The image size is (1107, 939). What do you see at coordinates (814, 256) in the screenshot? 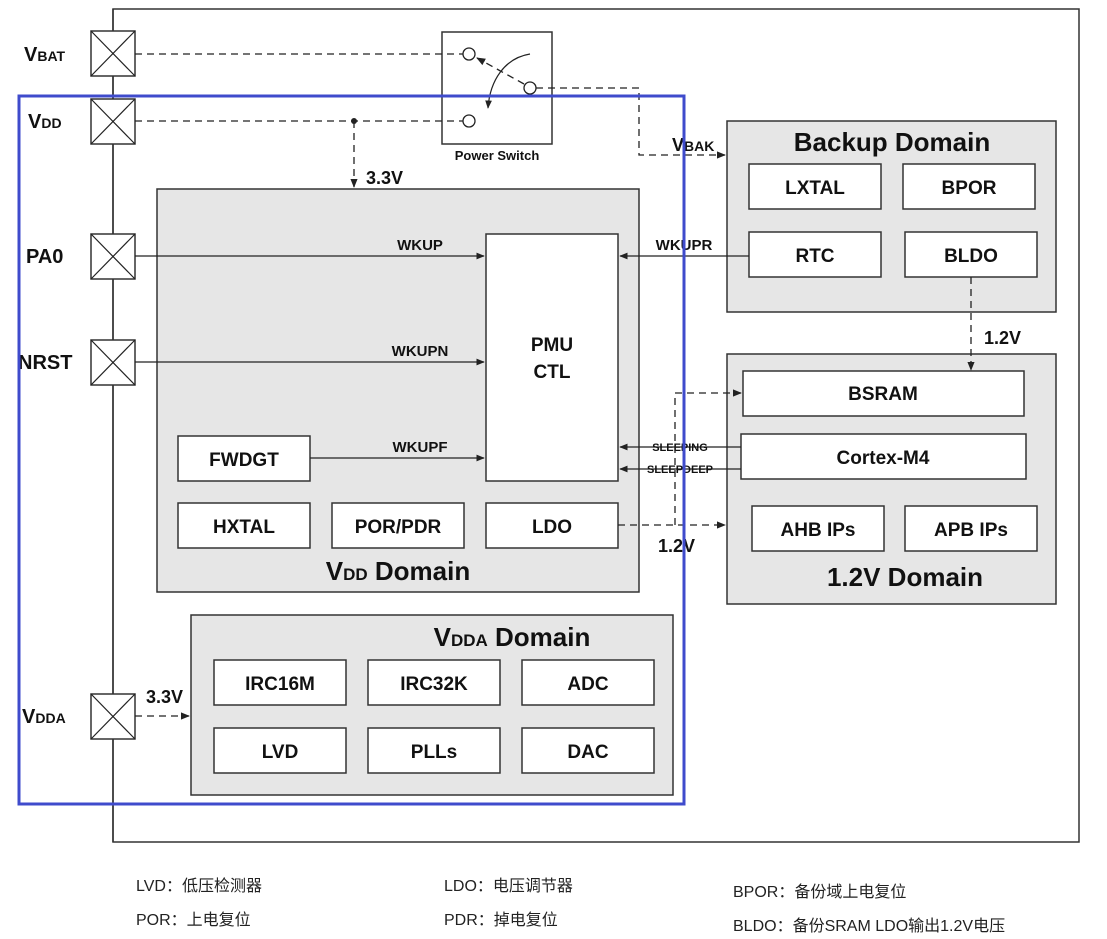
I see `block-rtc-label: RTC` at bounding box center [814, 256].